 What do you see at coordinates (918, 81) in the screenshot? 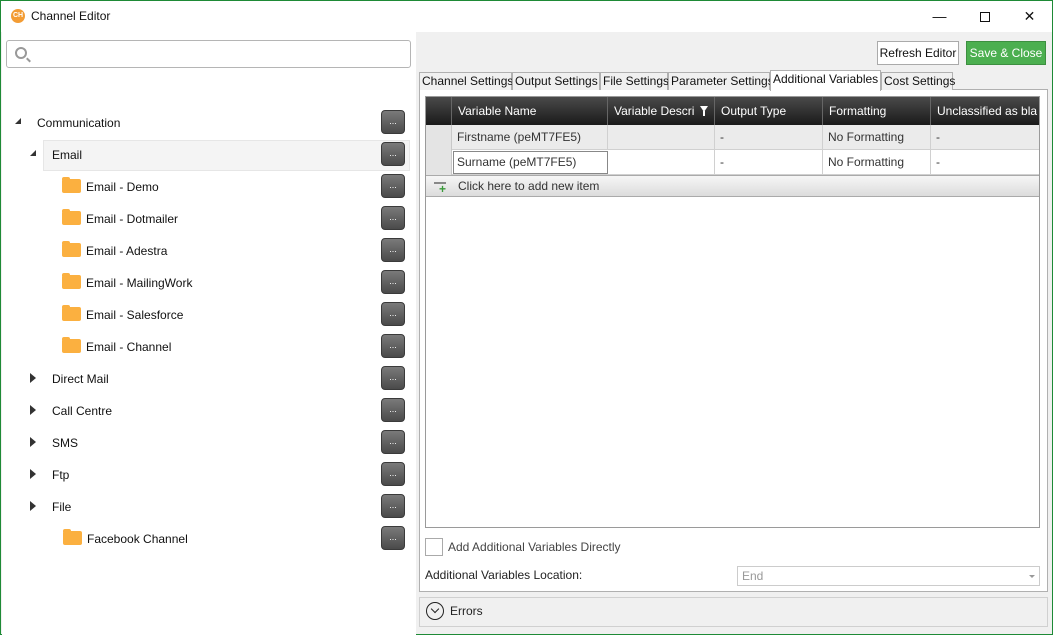
I see `tab-cost-settings: Cost Settings` at bounding box center [918, 81].